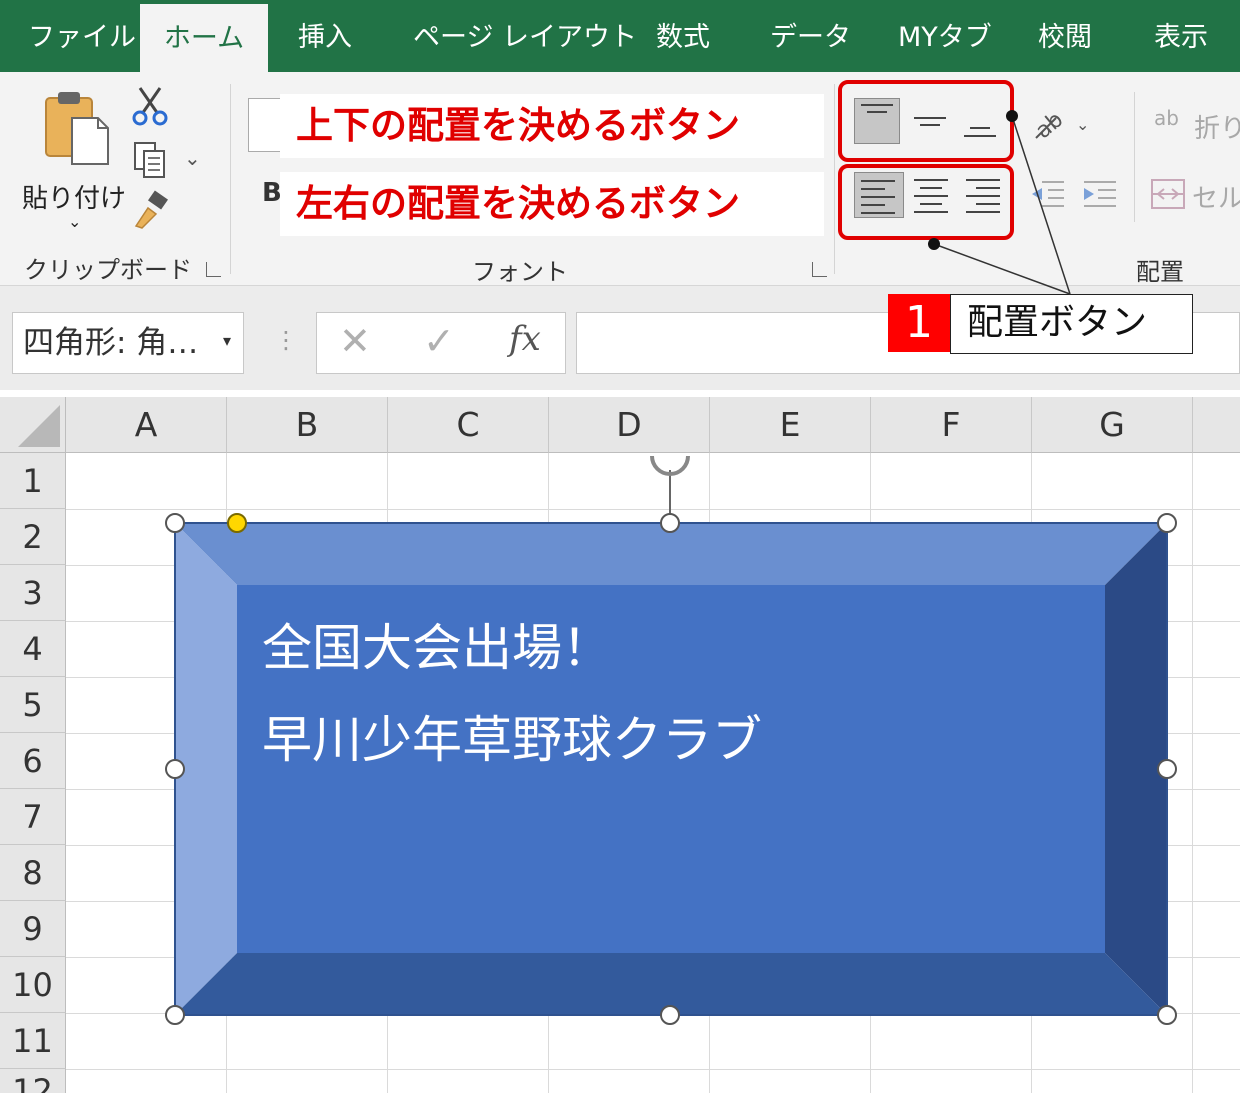 The height and width of the screenshot is (1093, 1240). What do you see at coordinates (237, 523) in the screenshot?
I see `adjustment-handle` at bounding box center [237, 523].